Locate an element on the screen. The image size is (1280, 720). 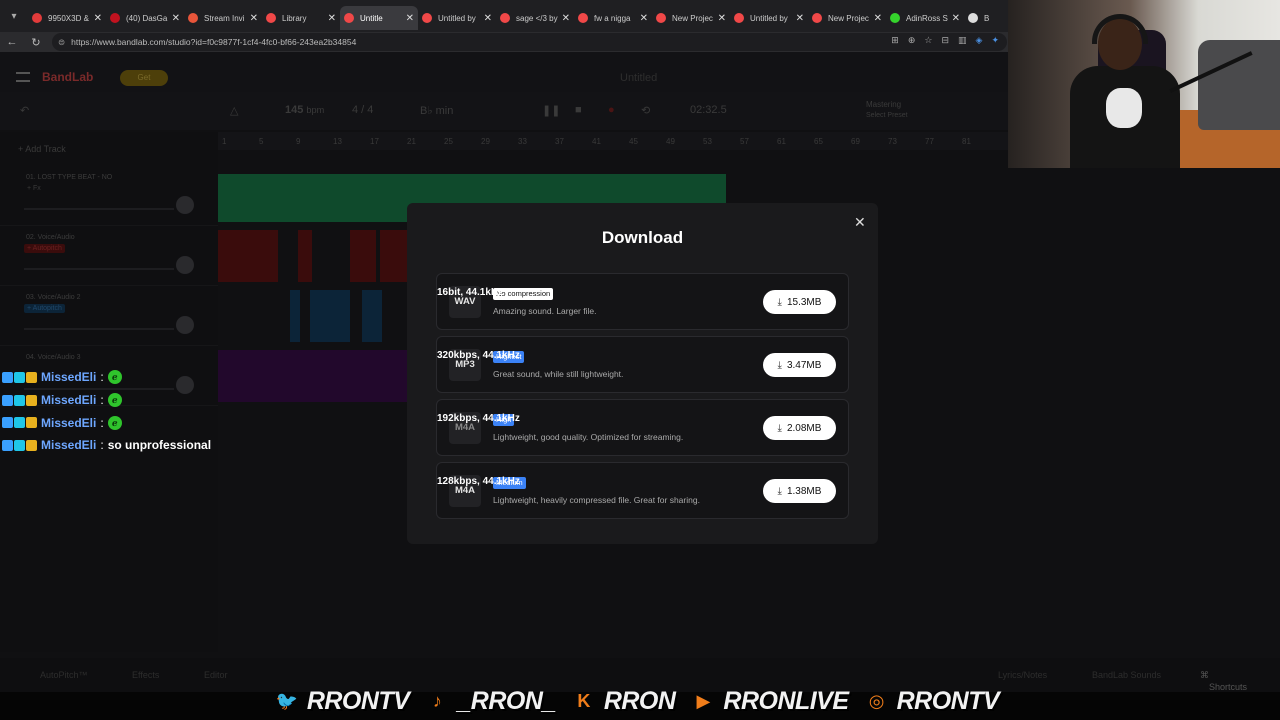
bandlab-sounds-tab: BandLab Sounds is located at coordinates (1126, 675).